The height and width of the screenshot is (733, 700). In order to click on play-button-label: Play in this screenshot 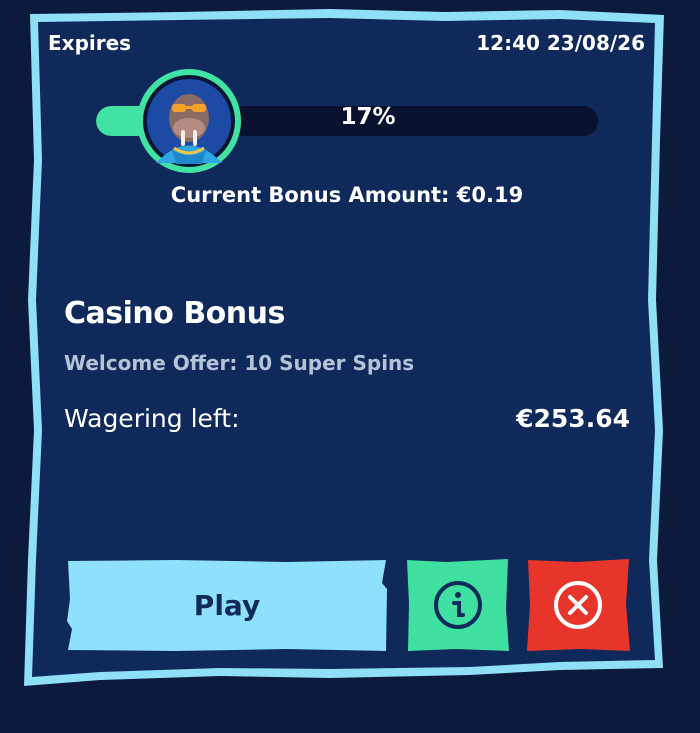, I will do `click(227, 605)`.